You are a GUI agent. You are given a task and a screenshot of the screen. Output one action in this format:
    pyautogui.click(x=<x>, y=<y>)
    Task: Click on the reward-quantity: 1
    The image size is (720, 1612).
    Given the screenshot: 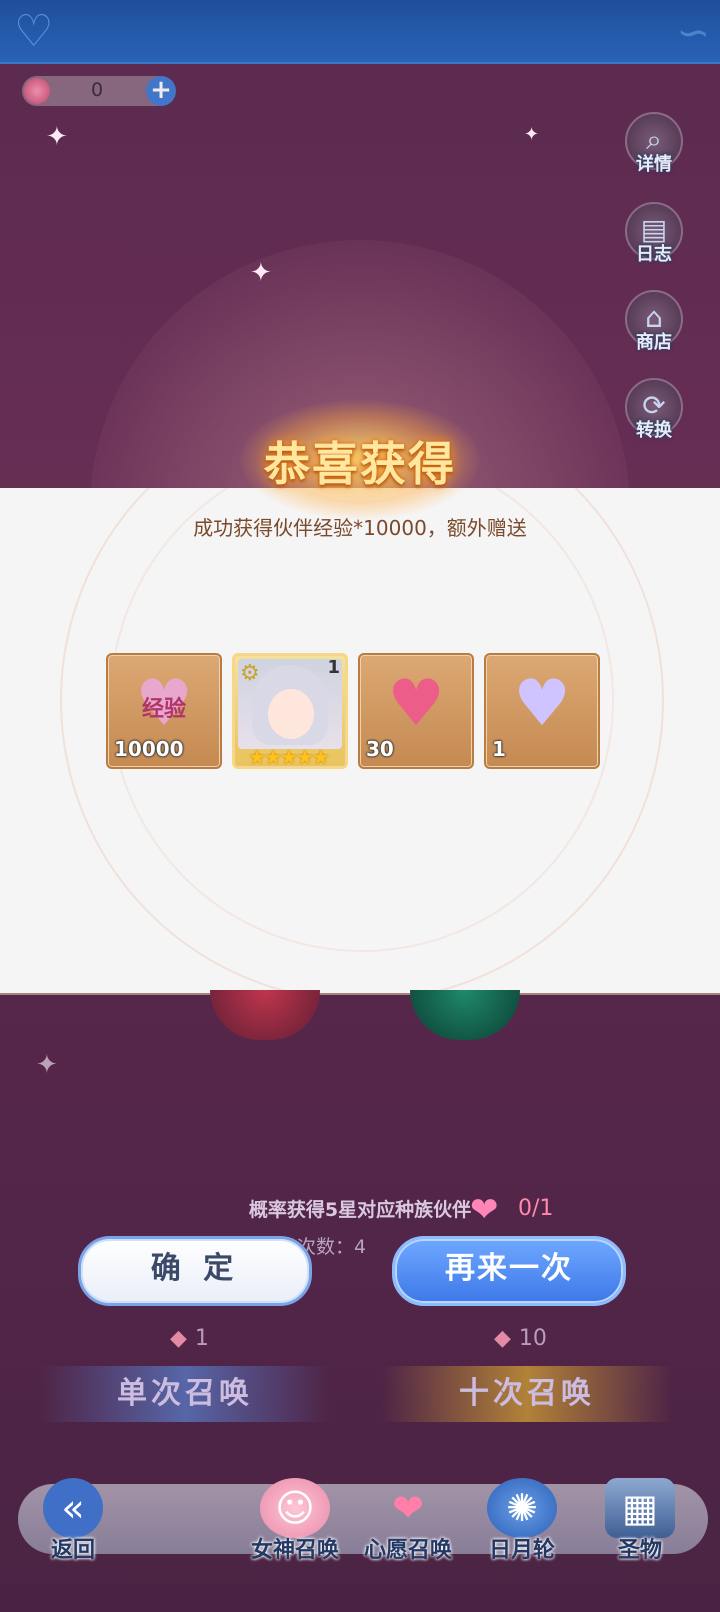 What is the action you would take?
    pyautogui.click(x=499, y=749)
    